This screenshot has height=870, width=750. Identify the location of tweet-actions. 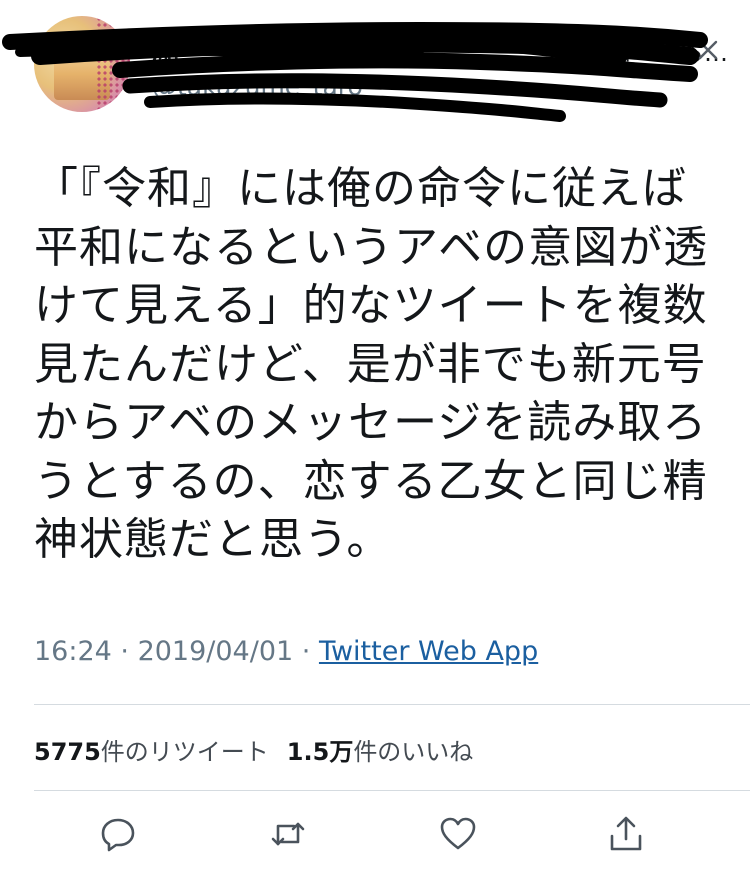
(375, 836).